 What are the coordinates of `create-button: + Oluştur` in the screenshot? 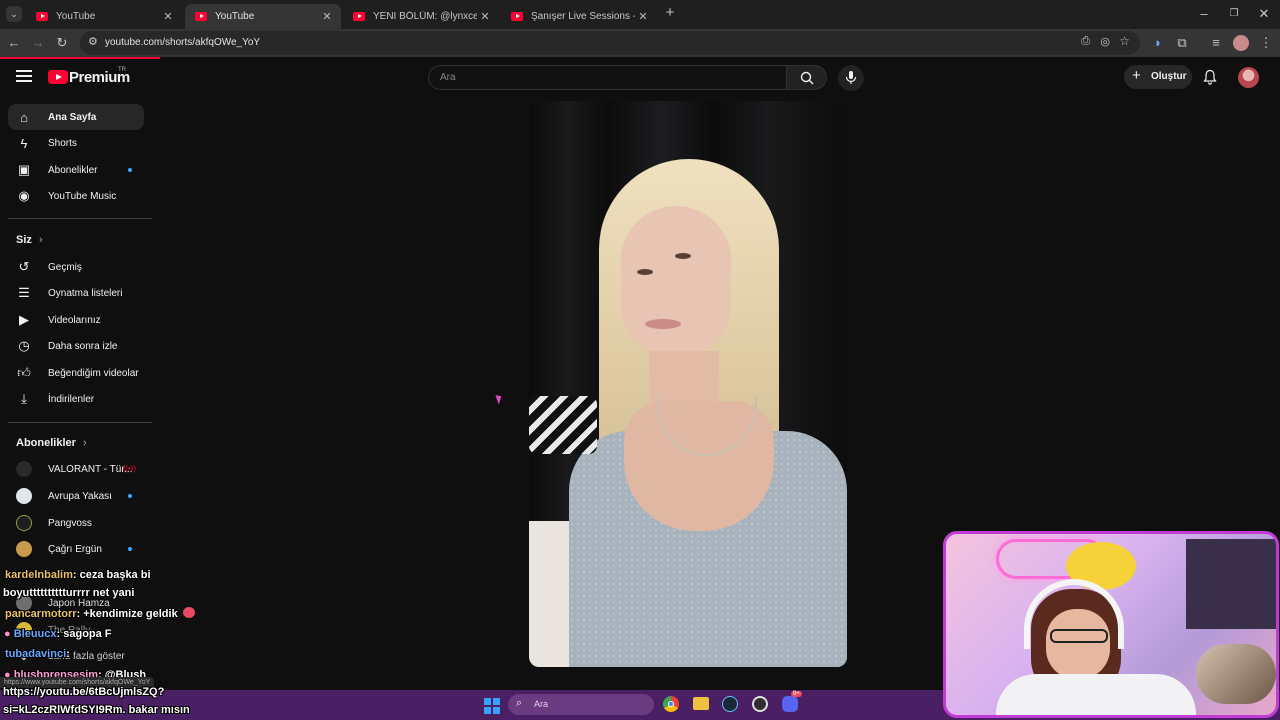 It's located at (1158, 77).